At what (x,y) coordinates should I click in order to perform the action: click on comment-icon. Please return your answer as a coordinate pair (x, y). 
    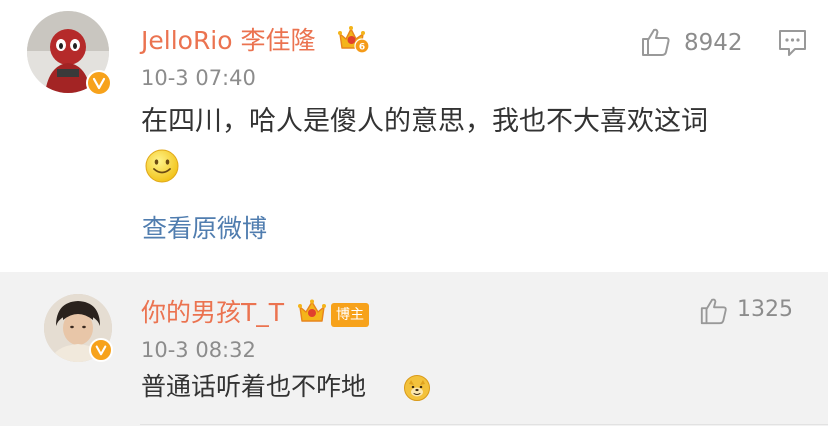
    Looking at the image, I should click on (793, 43).